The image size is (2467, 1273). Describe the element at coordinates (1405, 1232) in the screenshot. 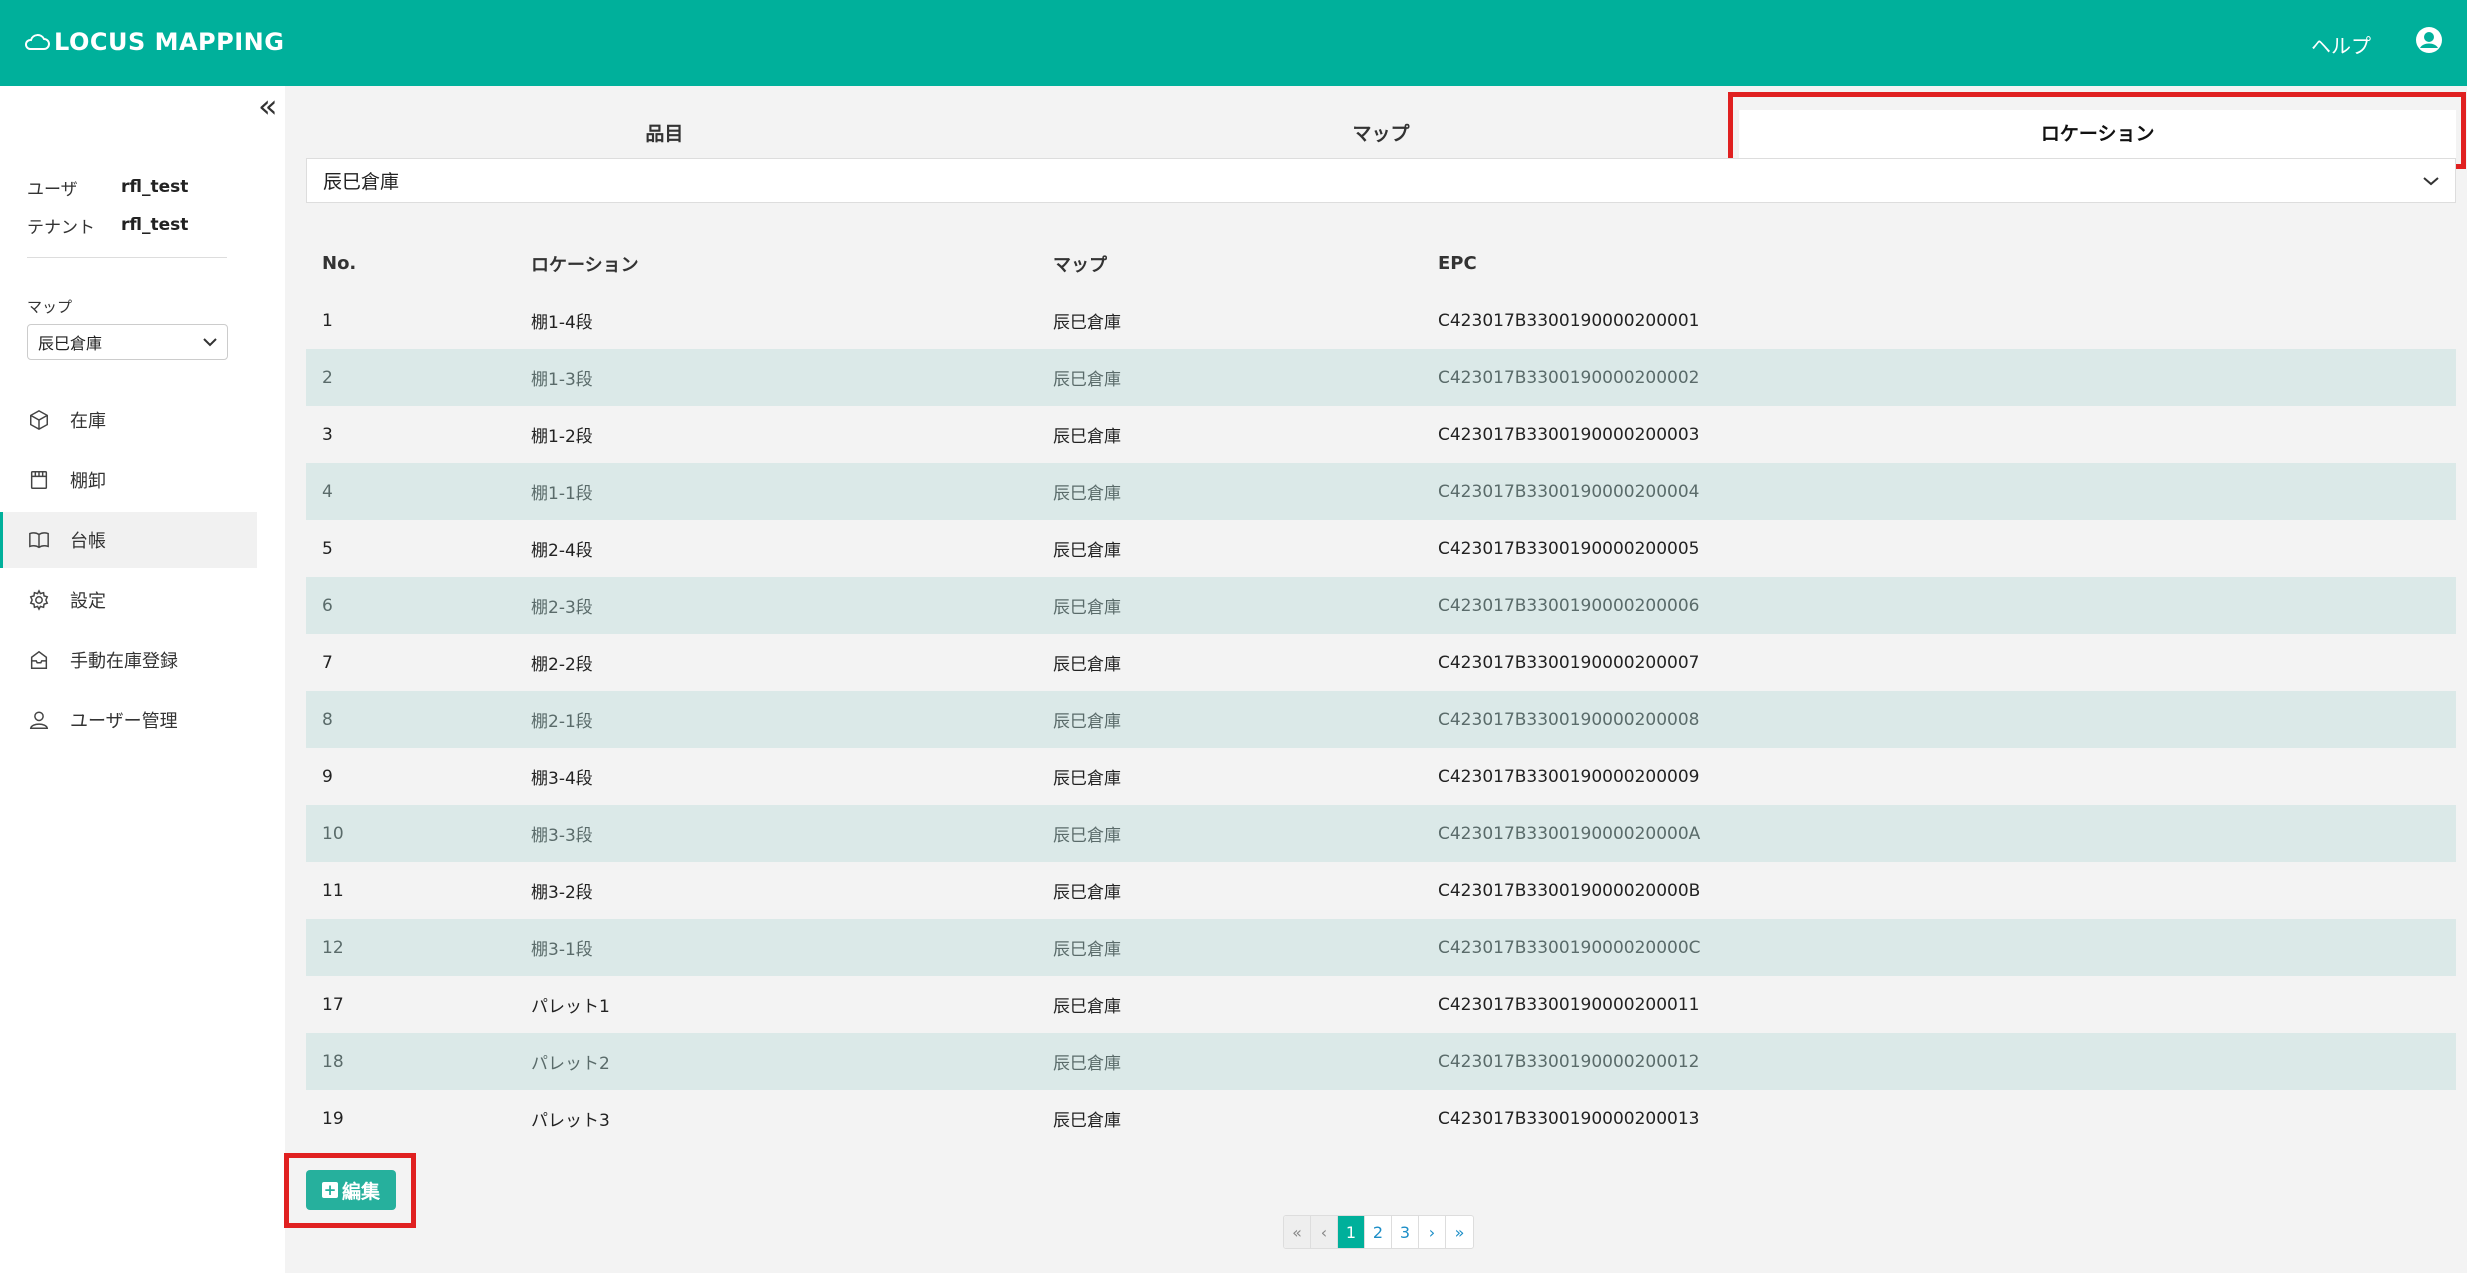

I see `page-3: 3` at that location.